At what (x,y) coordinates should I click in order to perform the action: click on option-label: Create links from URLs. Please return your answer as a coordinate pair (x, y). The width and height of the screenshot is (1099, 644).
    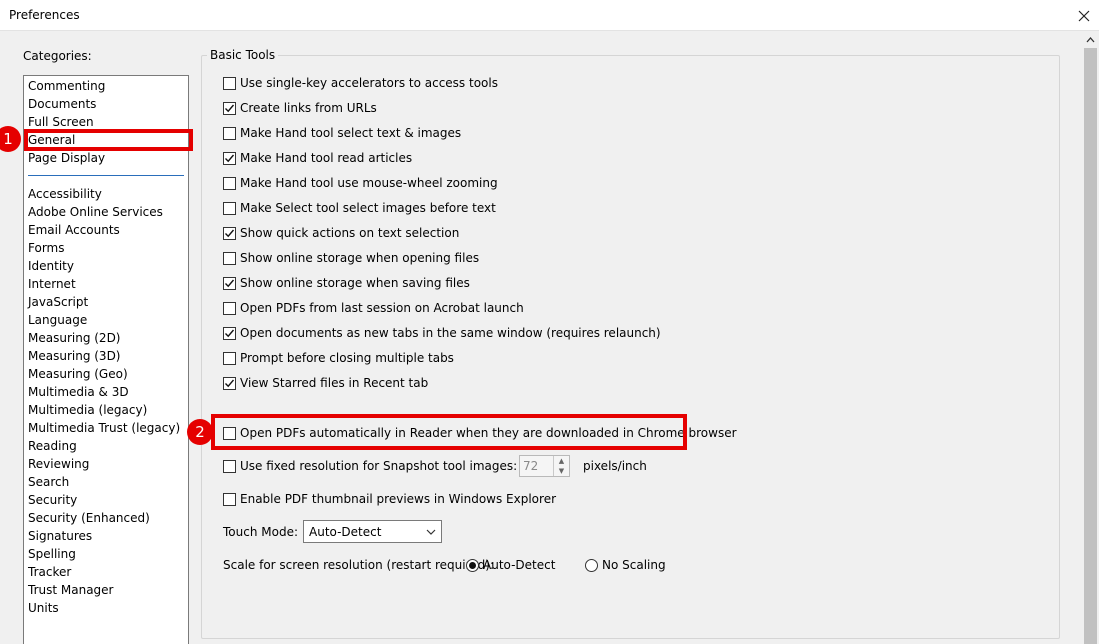
    Looking at the image, I should click on (308, 108).